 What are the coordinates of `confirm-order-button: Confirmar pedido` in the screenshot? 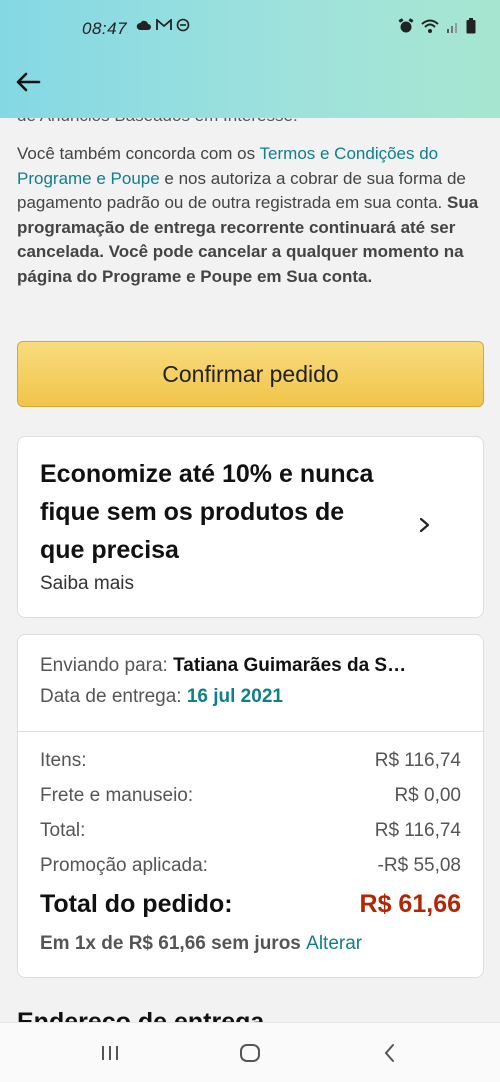 It's located at (250, 374).